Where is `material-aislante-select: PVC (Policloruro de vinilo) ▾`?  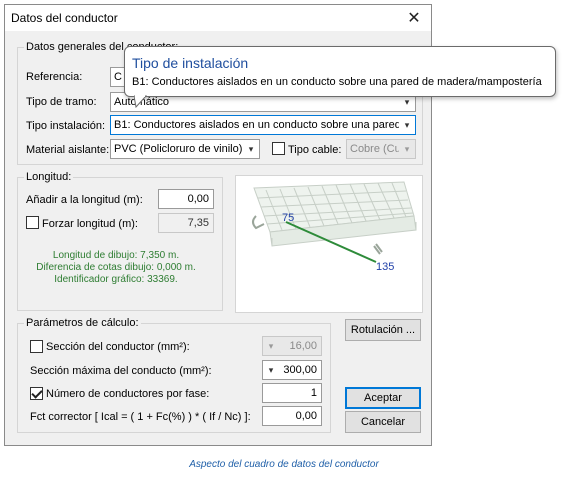
material-aislante-select: PVC (Policloruro de vinilo) ▾ is located at coordinates (185, 149).